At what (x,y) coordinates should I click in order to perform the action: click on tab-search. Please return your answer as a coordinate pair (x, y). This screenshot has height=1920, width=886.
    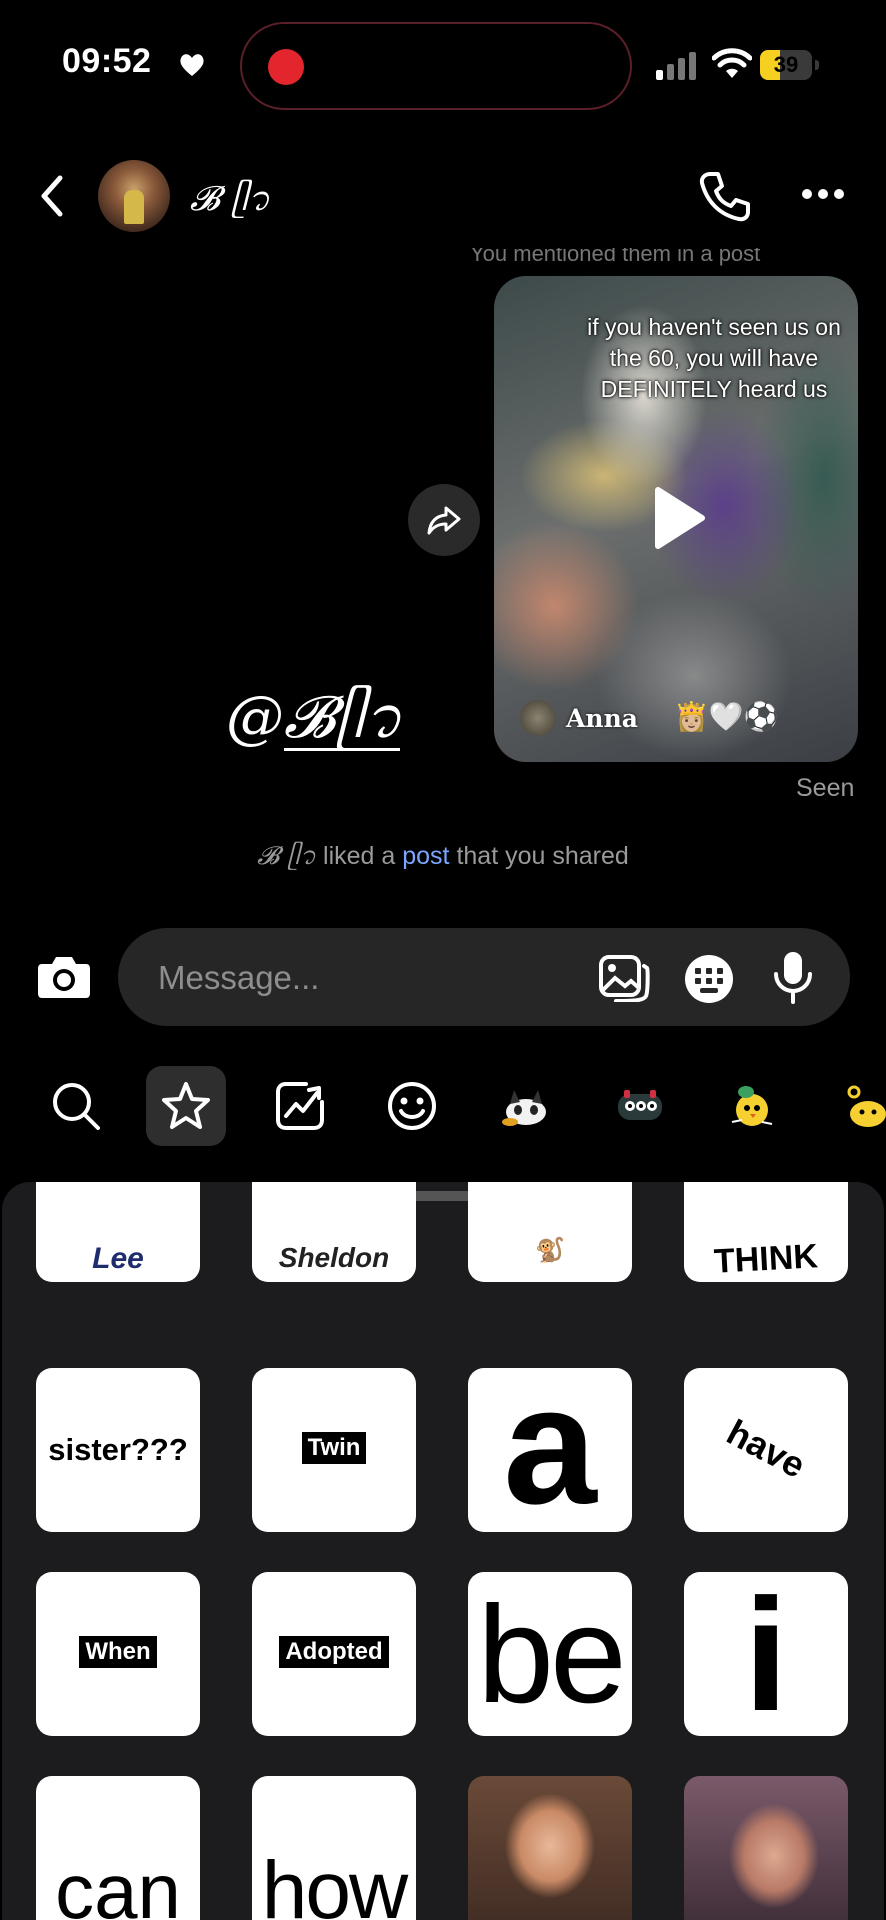
    Looking at the image, I should click on (76, 1106).